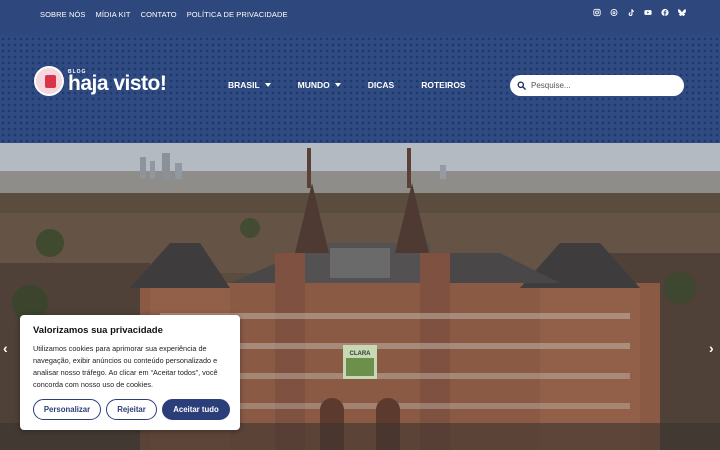 The height and width of the screenshot is (450, 720). I want to click on nav-item-brasil: BRASIL, so click(249, 85).